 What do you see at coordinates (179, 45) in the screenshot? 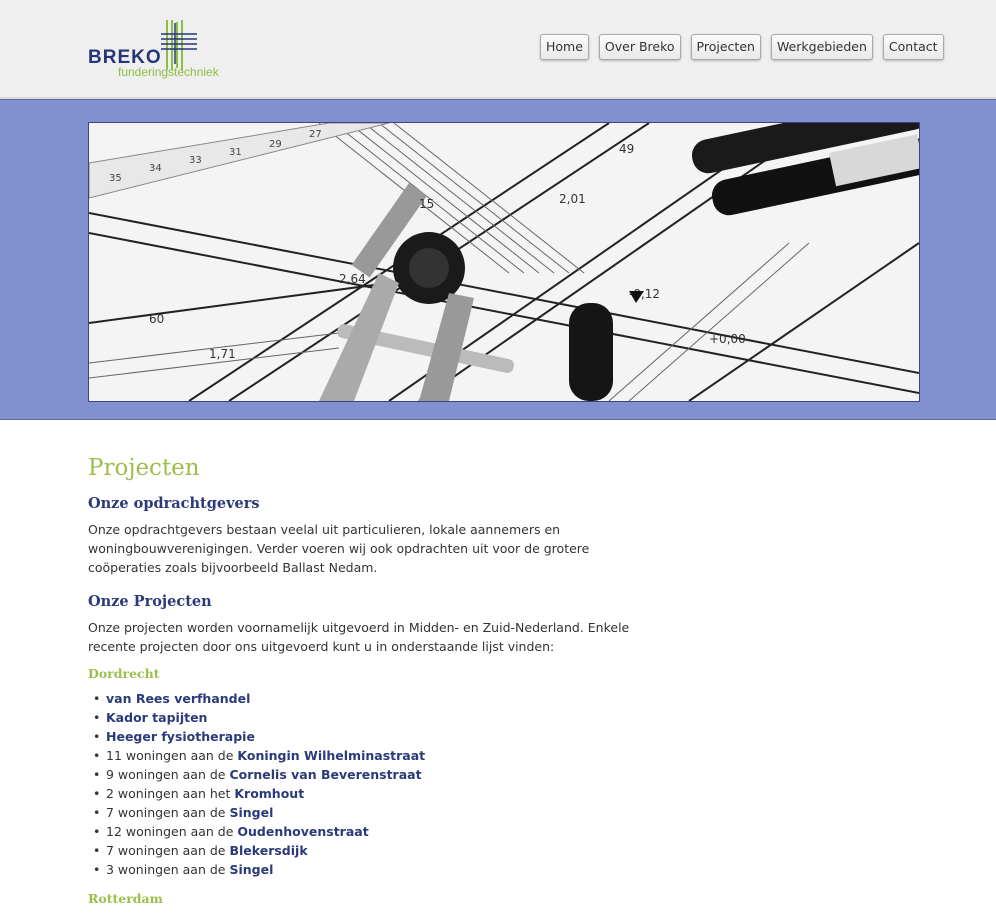
I see `logo-grid-icon` at bounding box center [179, 45].